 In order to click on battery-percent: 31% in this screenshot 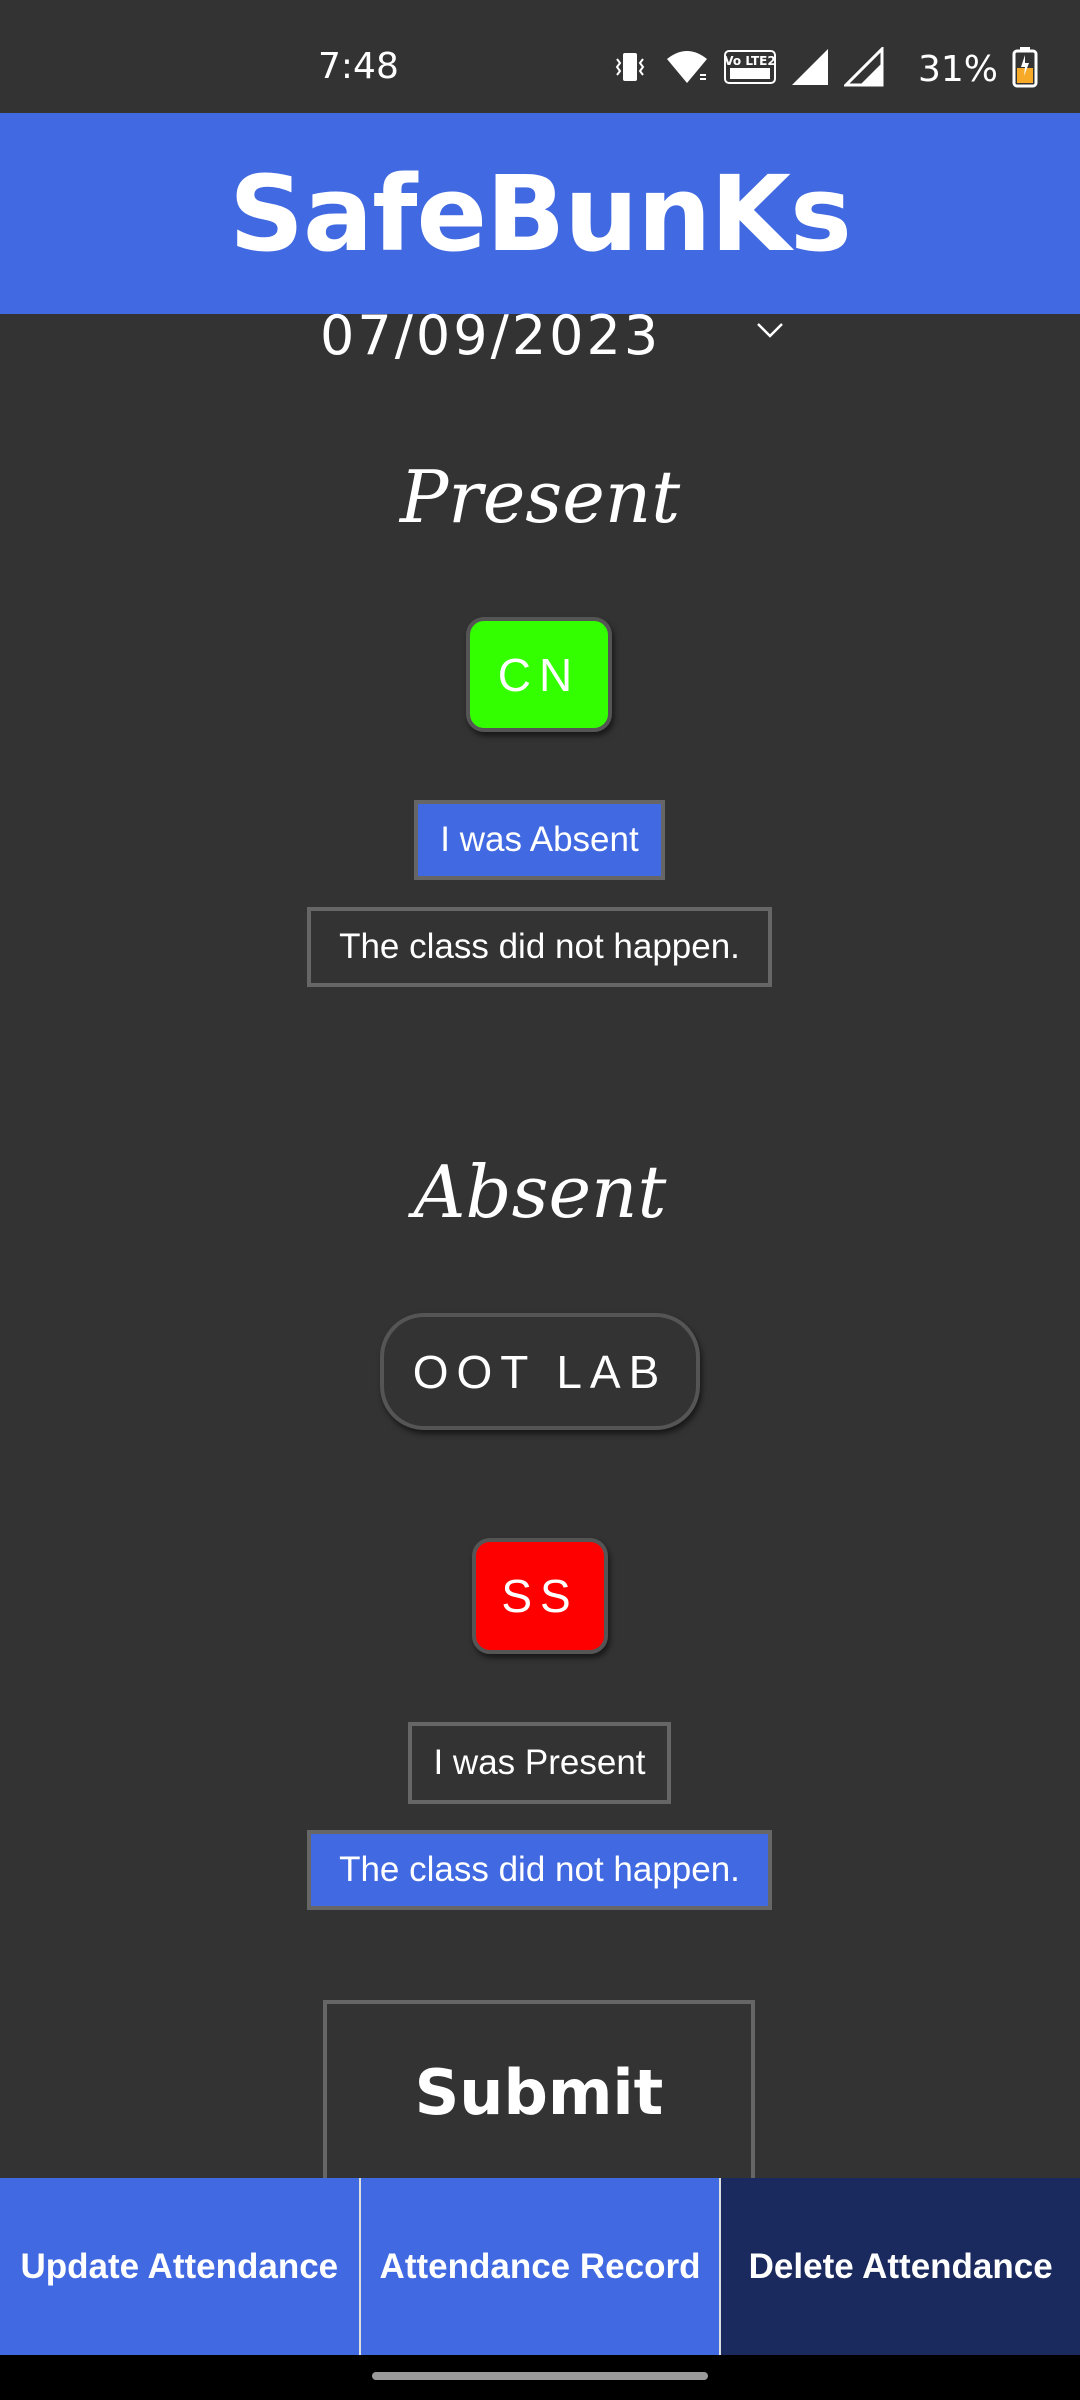, I will do `click(958, 69)`.